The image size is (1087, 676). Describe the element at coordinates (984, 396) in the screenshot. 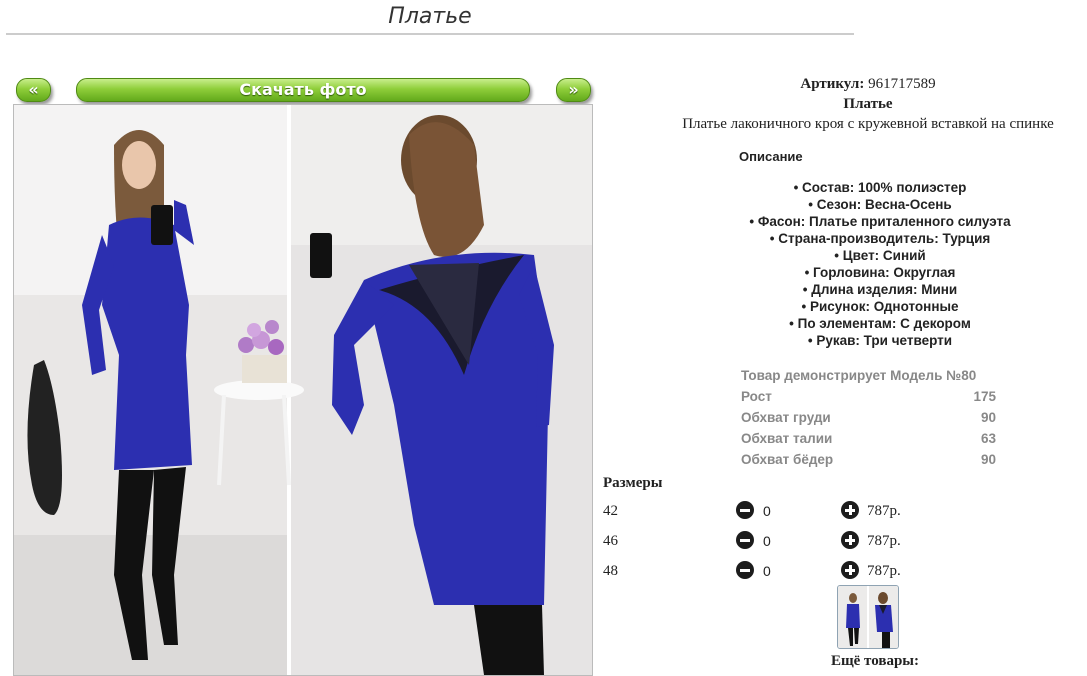

I see `model-row-value: 175` at that location.